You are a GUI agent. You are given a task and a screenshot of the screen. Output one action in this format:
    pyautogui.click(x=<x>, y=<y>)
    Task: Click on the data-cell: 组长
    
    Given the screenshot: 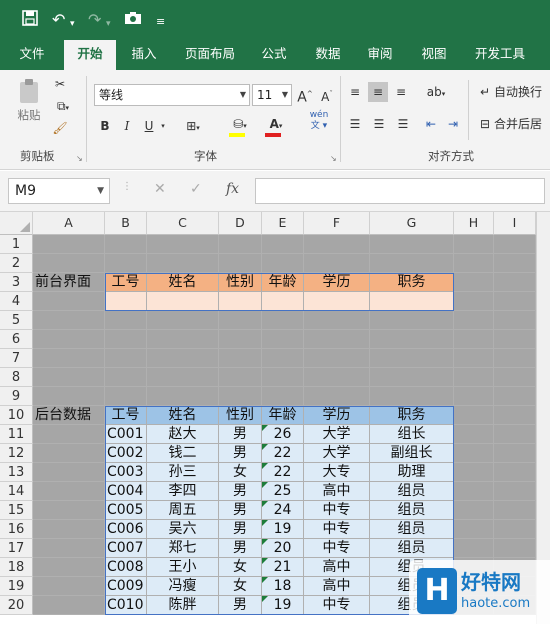 What is the action you would take?
    pyautogui.click(x=412, y=434)
    